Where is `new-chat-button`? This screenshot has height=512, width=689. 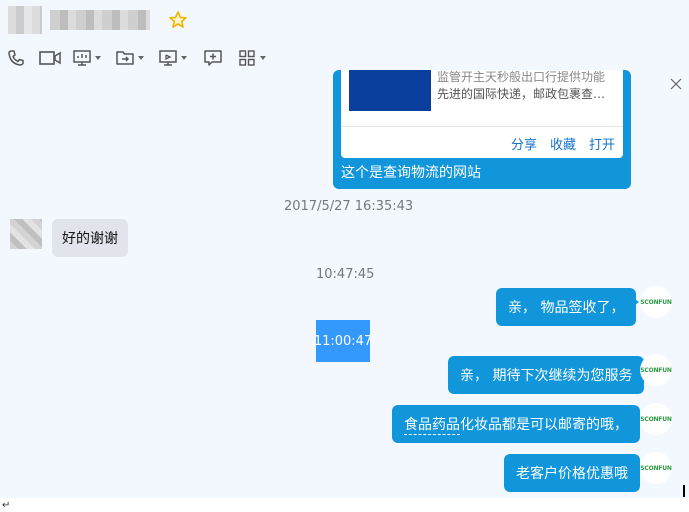 new-chat-button is located at coordinates (213, 58).